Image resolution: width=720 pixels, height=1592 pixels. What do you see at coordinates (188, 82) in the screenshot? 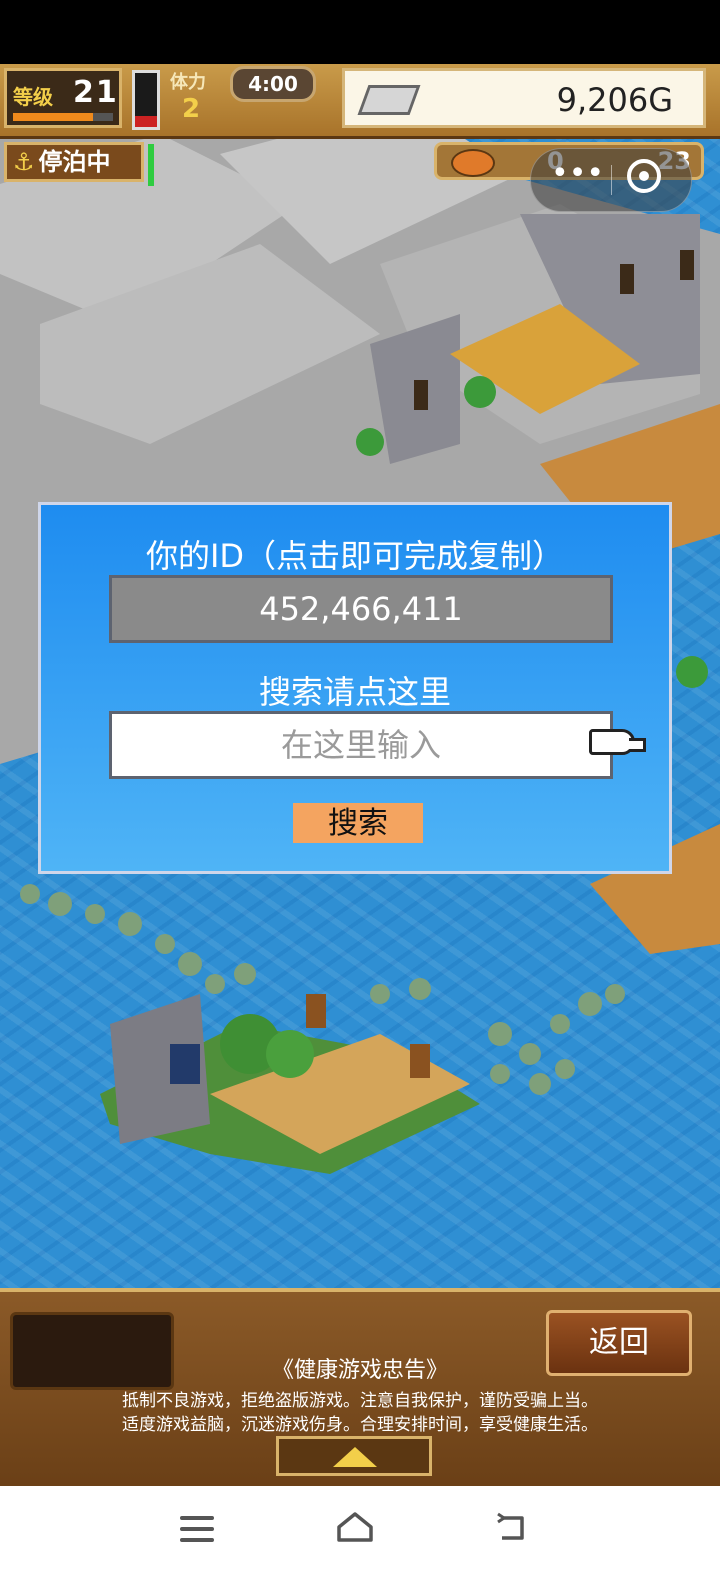
I see `stamina-label: 体力` at bounding box center [188, 82].